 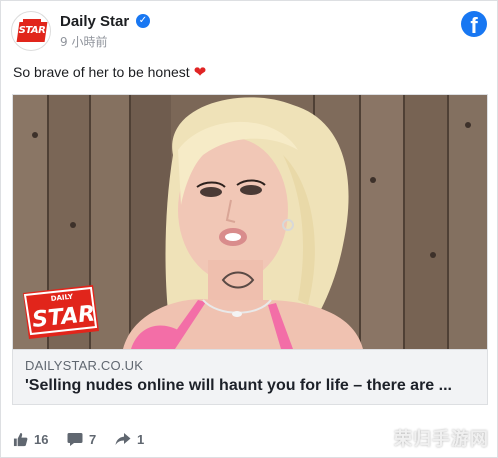 I want to click on page-avatar: STAR, so click(x=31, y=31).